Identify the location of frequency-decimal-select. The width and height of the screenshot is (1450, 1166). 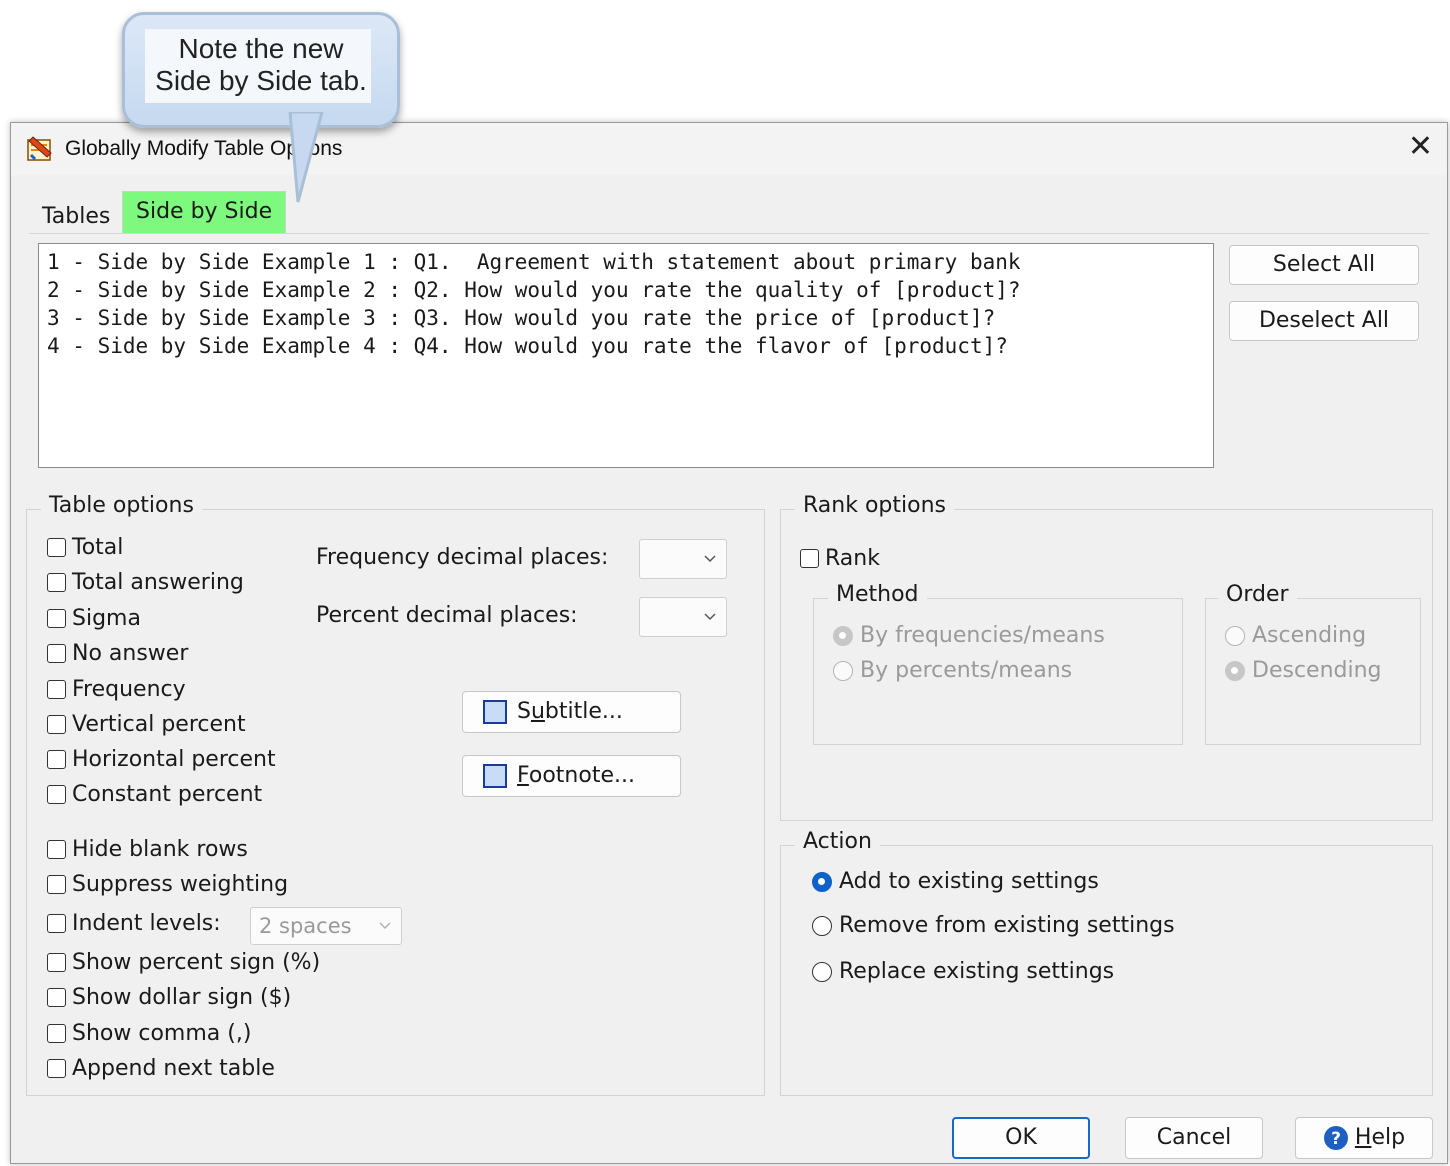
(683, 559).